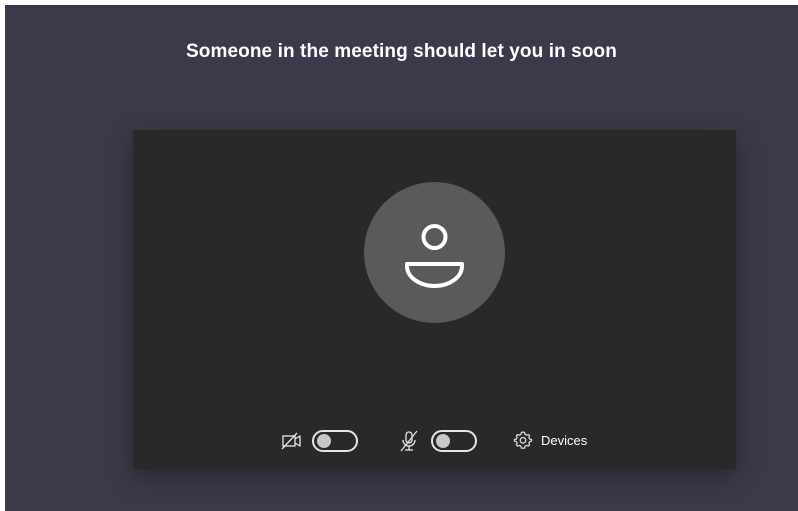  Describe the element at coordinates (523, 440) in the screenshot. I see `gear-icon` at that location.